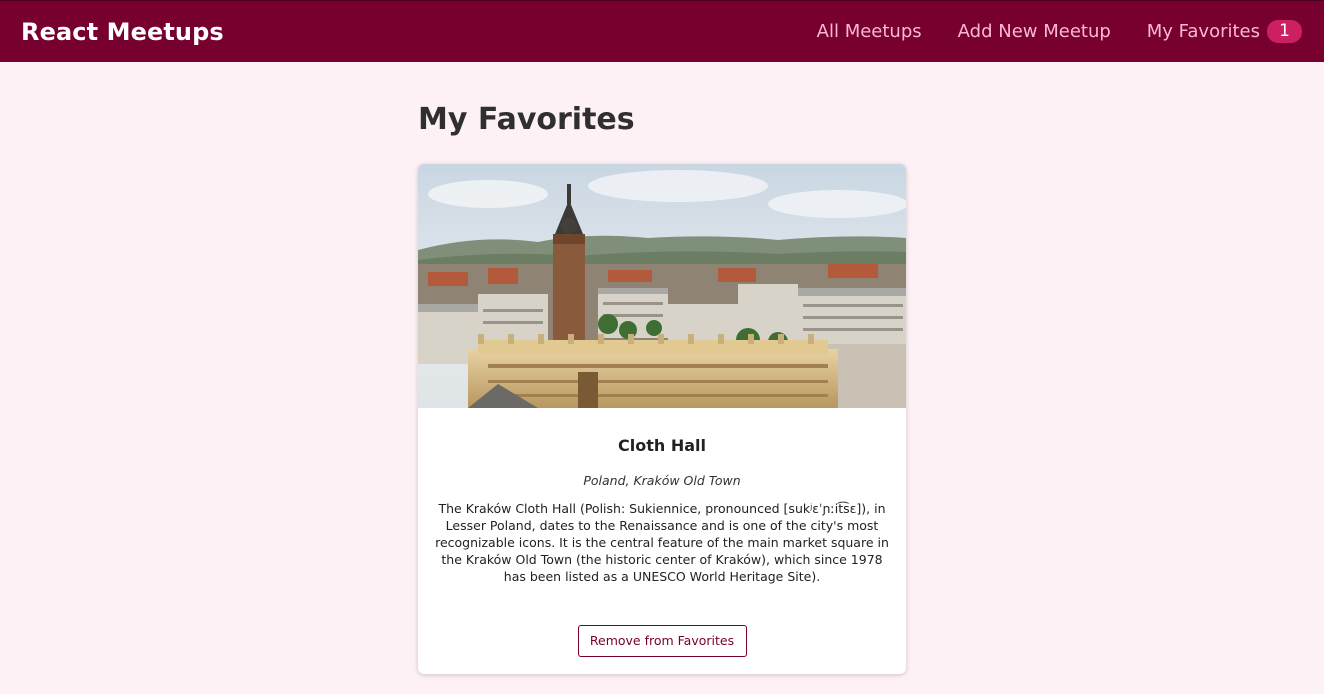 The image size is (1324, 694). What do you see at coordinates (1034, 31) in the screenshot?
I see `nav-add-new-meetup: Add New Meetup` at bounding box center [1034, 31].